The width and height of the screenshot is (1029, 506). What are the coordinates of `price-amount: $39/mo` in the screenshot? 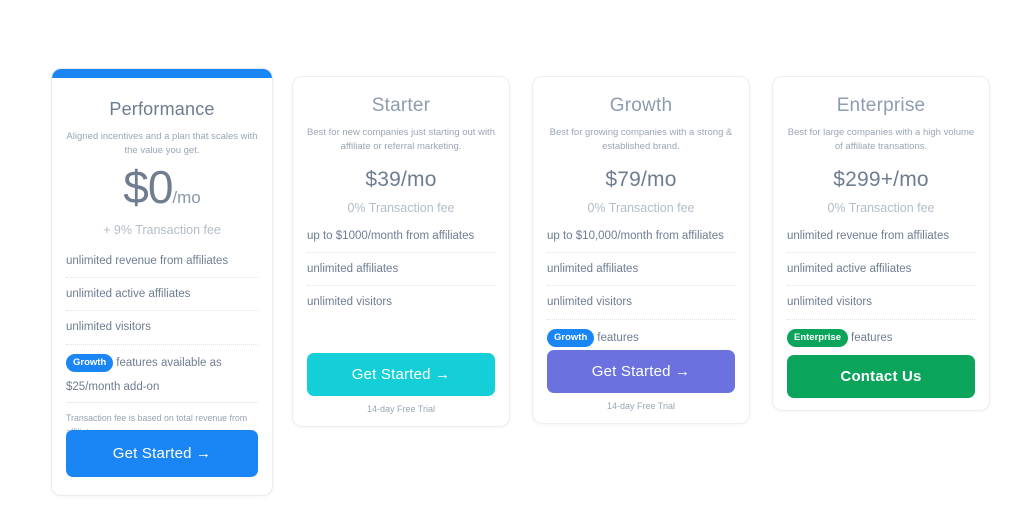 It's located at (401, 179).